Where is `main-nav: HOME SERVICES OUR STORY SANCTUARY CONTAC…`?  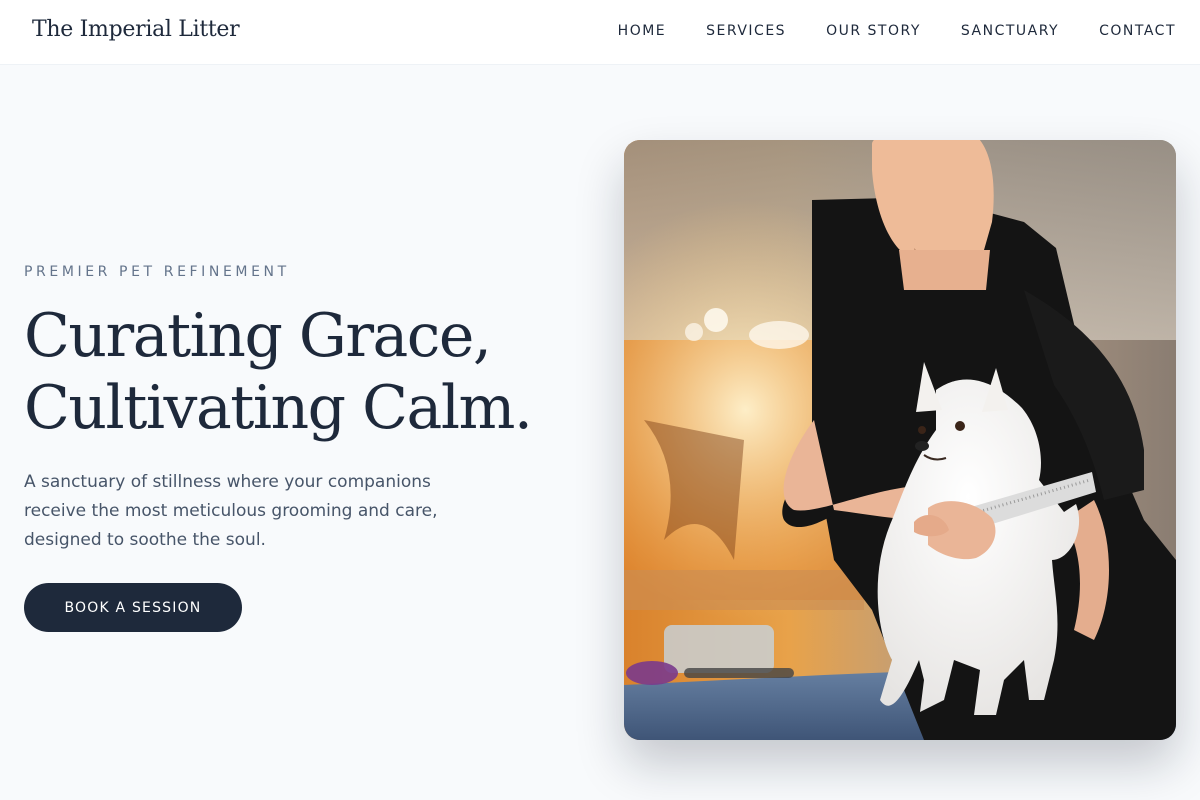 main-nav: HOME SERVICES OUR STORY SANCTUARY CONTAC… is located at coordinates (897, 31).